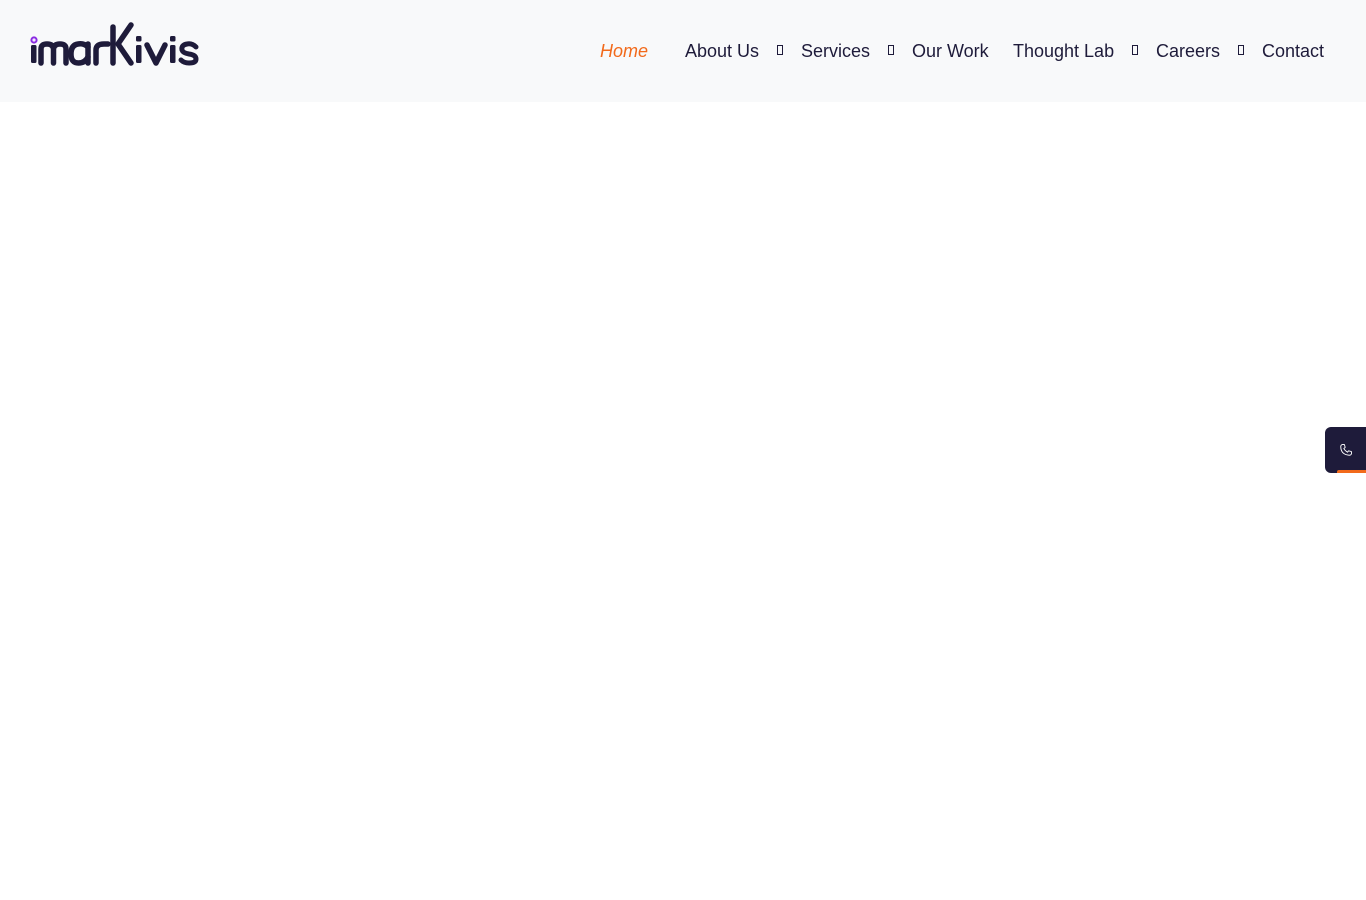 The image size is (1366, 900). What do you see at coordinates (722, 51) in the screenshot?
I see `nav-about-us: About Us` at bounding box center [722, 51].